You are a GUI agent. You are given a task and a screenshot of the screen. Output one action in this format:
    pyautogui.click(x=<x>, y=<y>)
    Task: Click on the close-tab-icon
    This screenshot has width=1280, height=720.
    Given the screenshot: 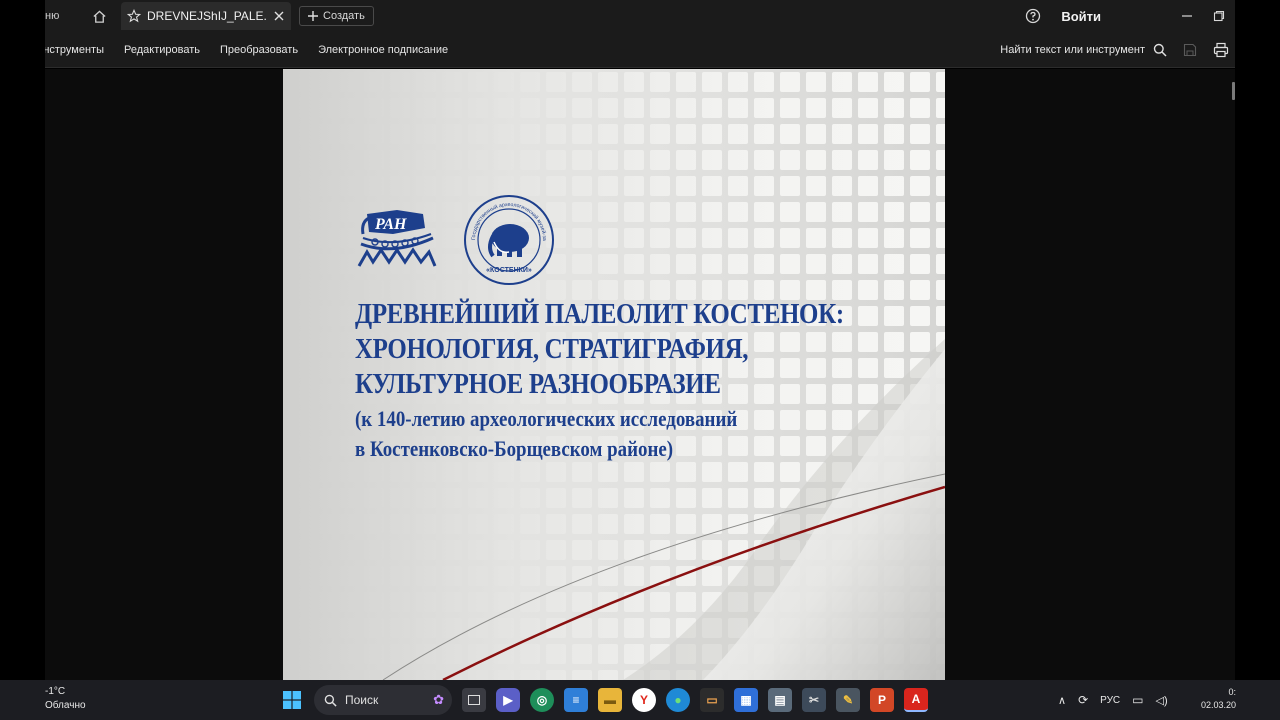 What is the action you would take?
    pyautogui.click(x=279, y=16)
    